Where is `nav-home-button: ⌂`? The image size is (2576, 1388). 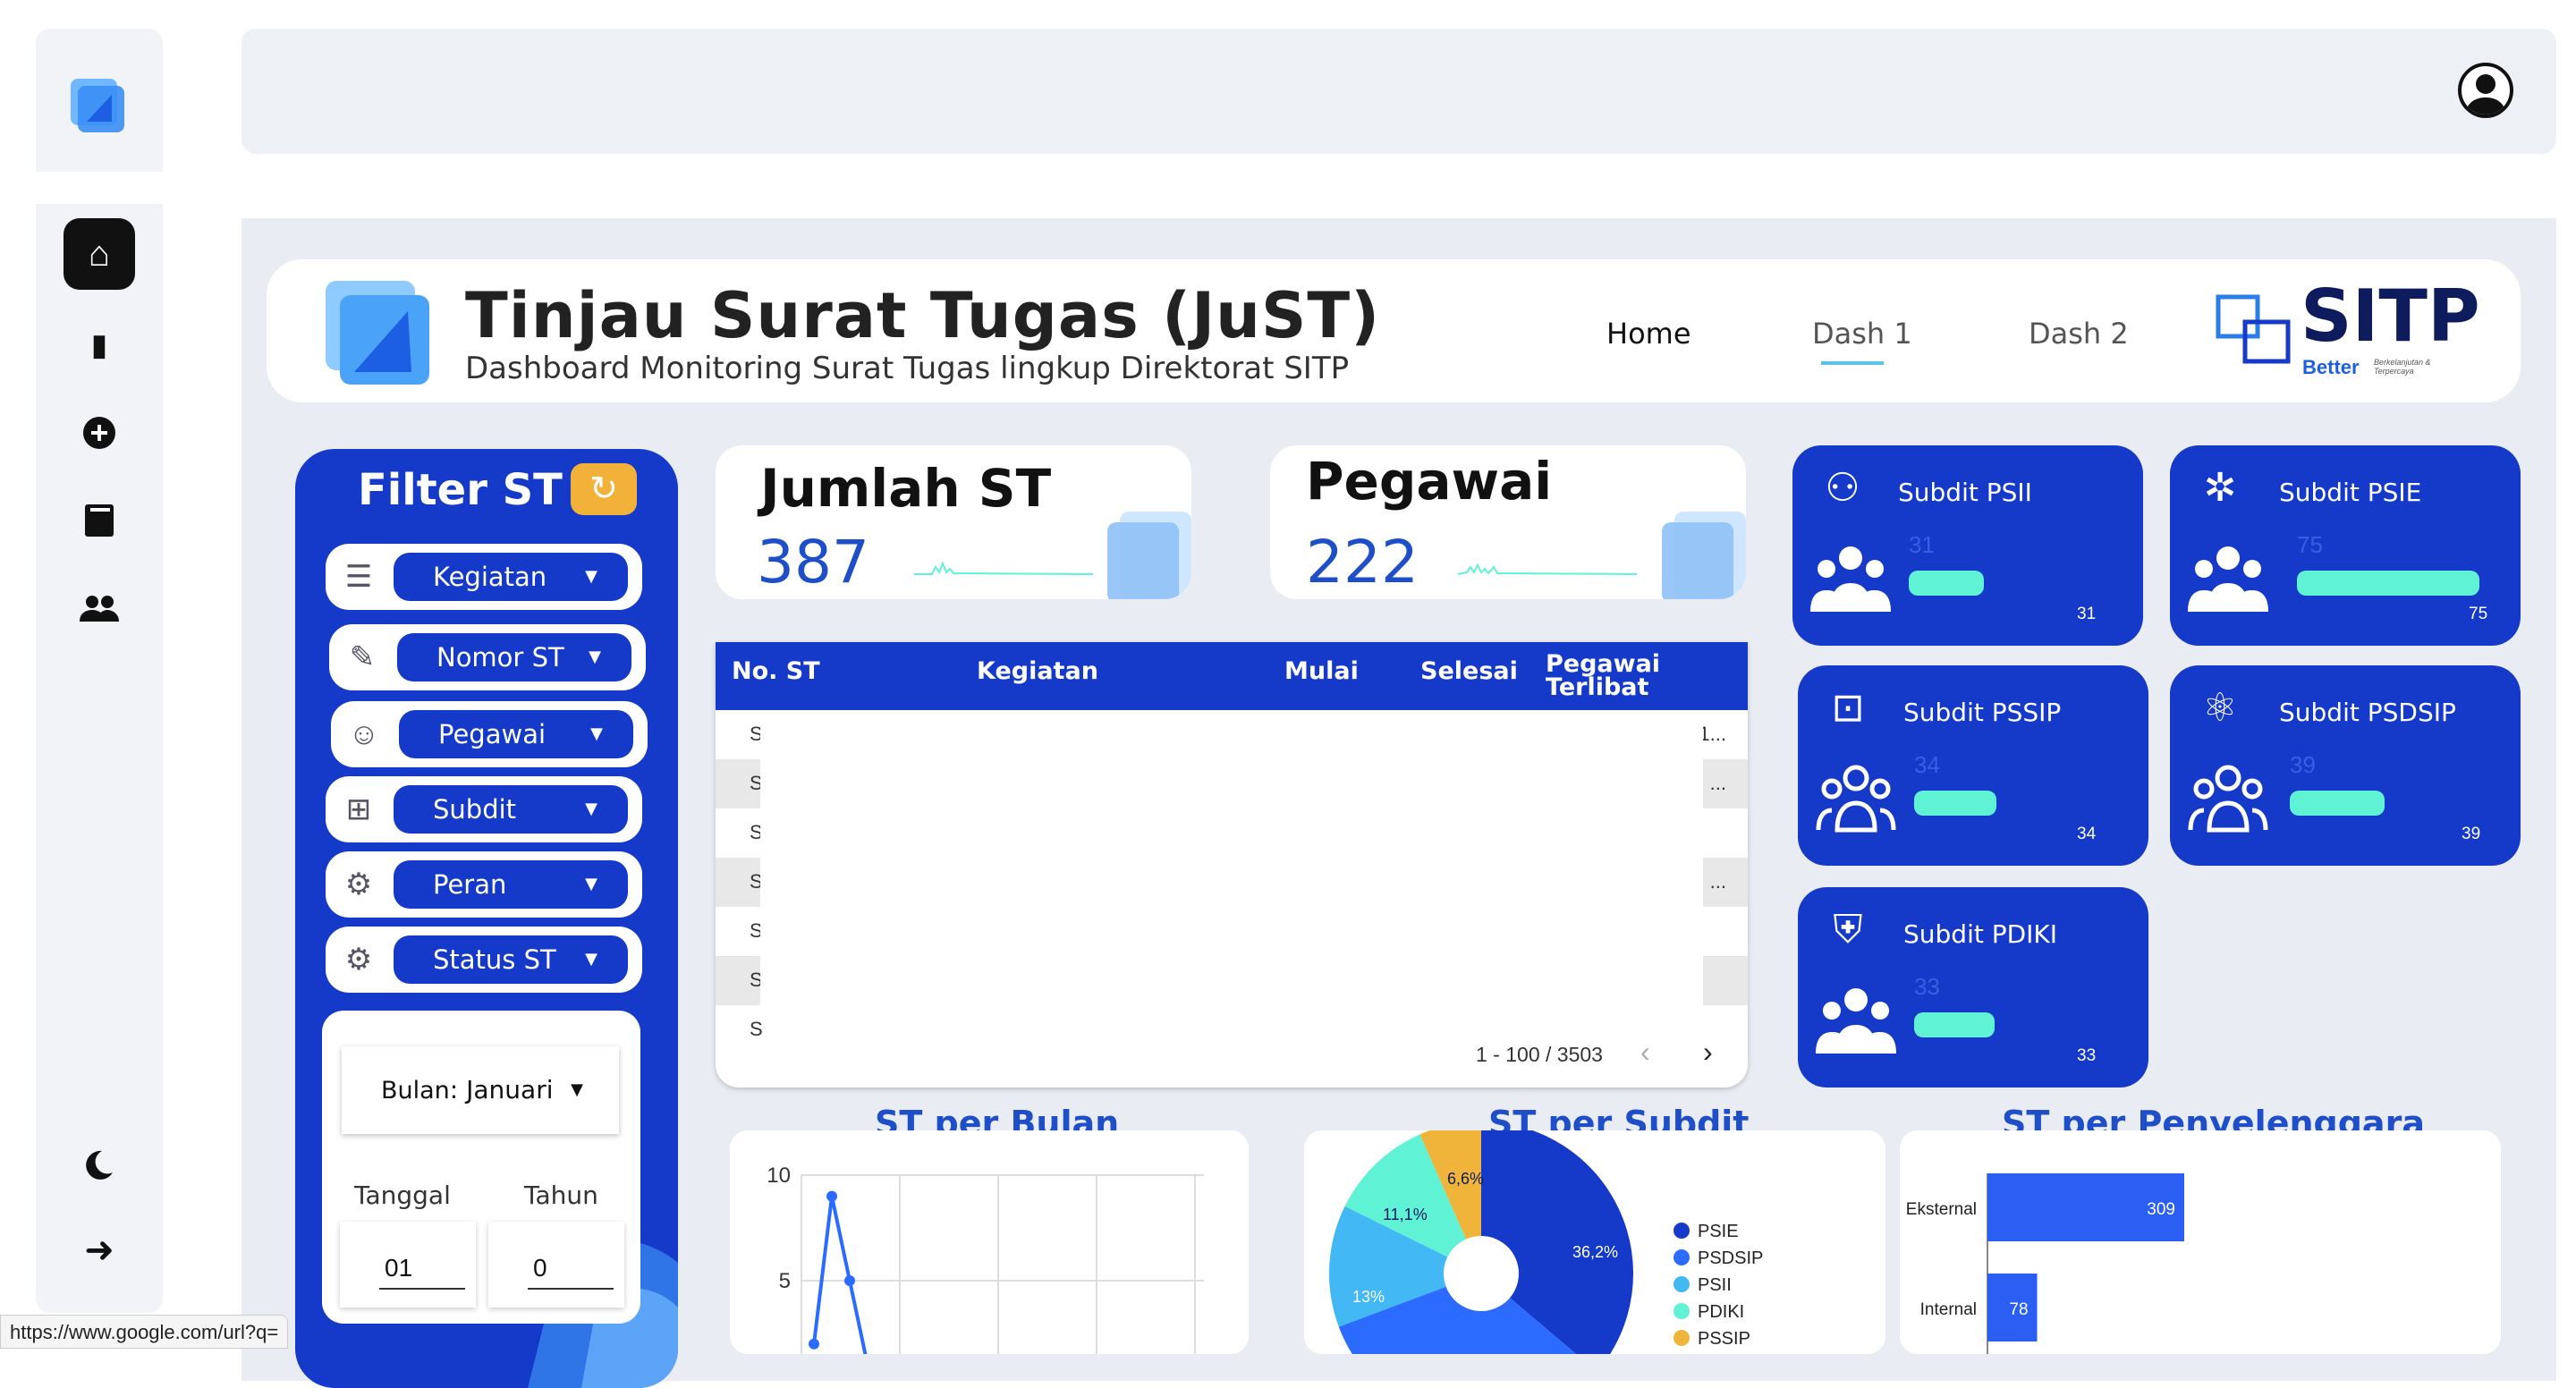 nav-home-button: ⌂ is located at coordinates (99, 254).